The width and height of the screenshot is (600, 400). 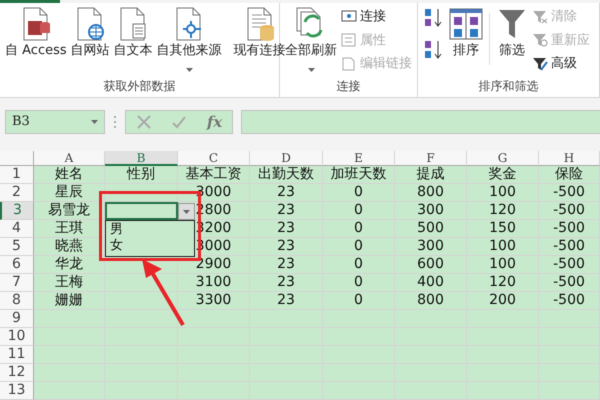 I want to click on column-header: H, so click(x=569, y=158).